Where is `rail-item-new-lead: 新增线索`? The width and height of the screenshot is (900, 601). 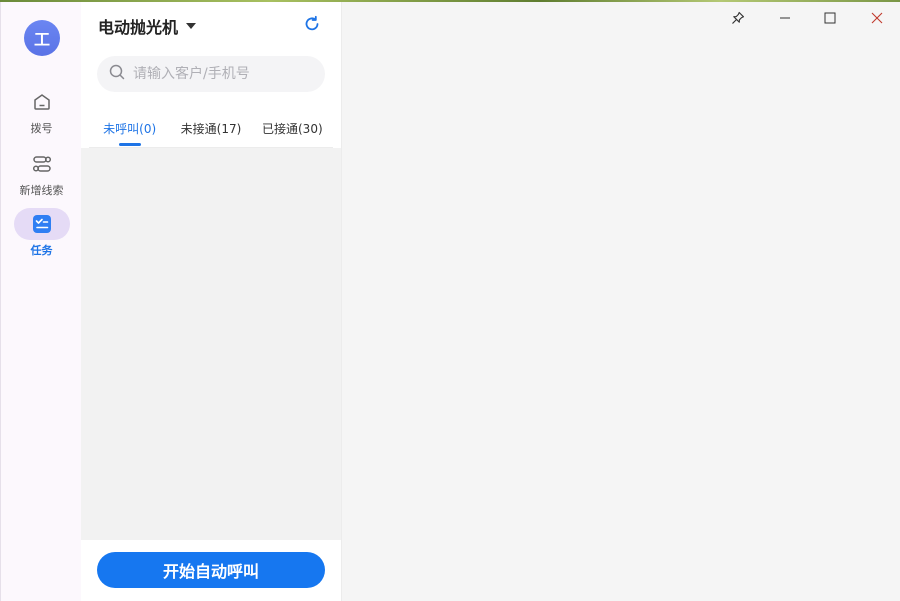
rail-item-new-lead: 新增线索 is located at coordinates (41, 173).